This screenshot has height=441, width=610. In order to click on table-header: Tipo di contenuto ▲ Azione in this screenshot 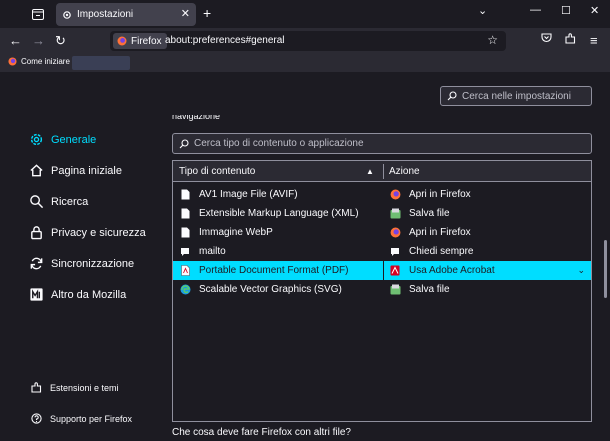, I will do `click(382, 171)`.